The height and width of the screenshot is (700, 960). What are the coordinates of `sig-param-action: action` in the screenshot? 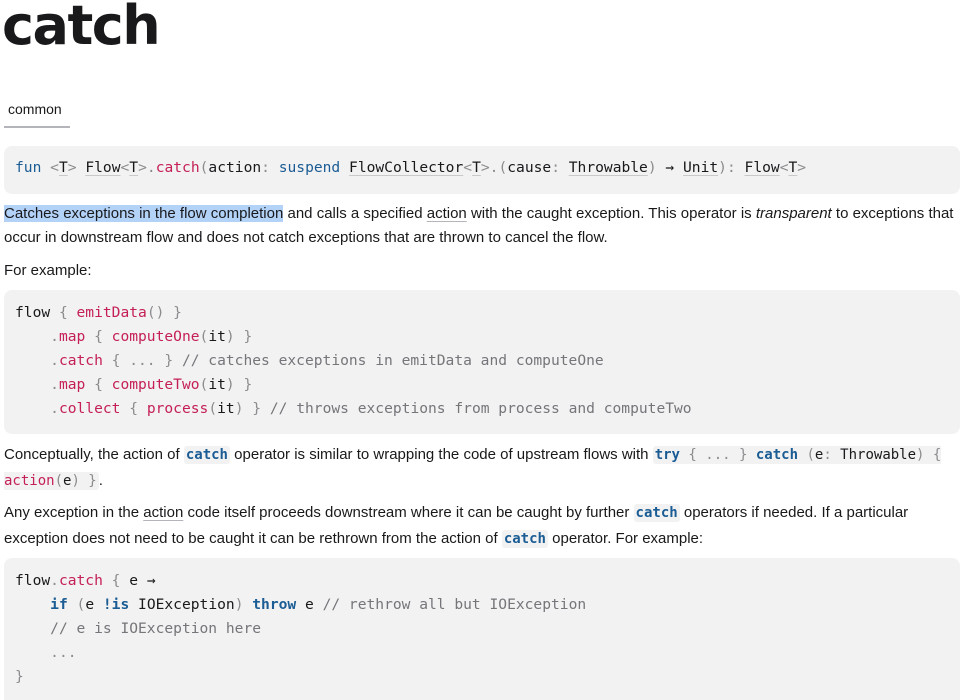 It's located at (235, 167).